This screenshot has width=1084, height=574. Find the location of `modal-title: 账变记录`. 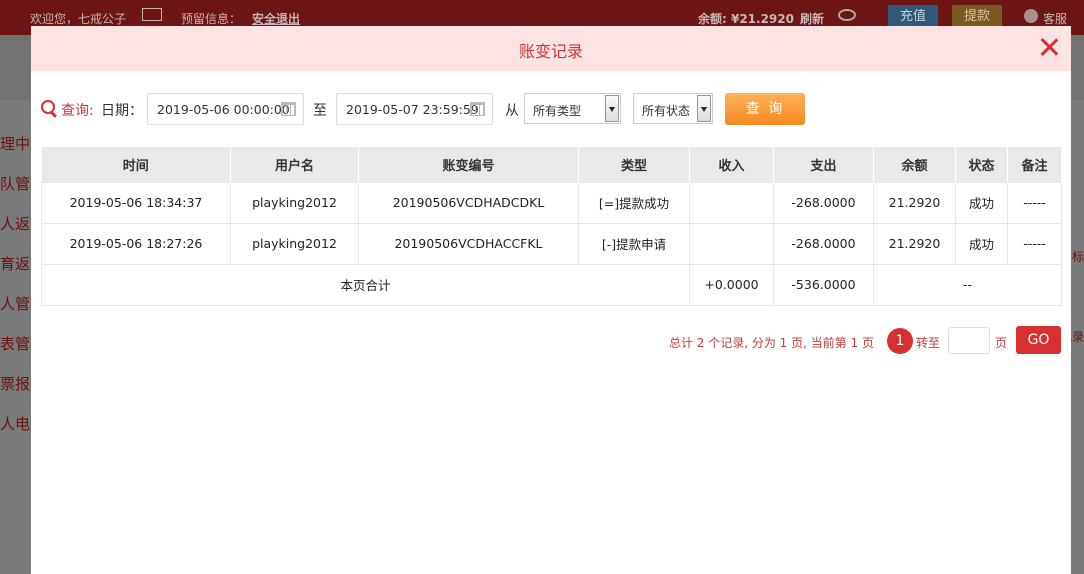

modal-title: 账变记录 is located at coordinates (550, 51).